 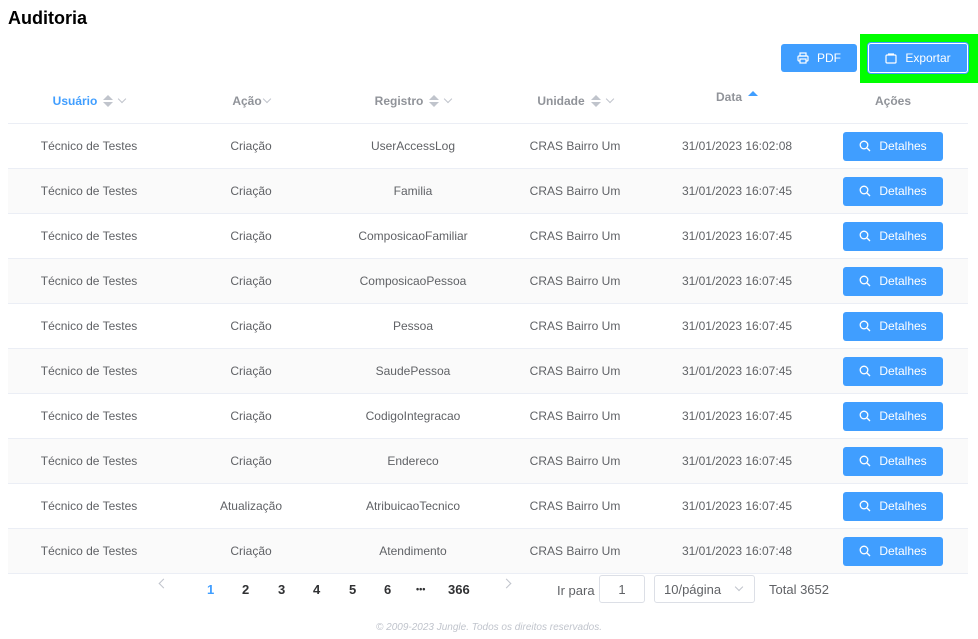 What do you see at coordinates (506, 583) in the screenshot?
I see `next-page-icon` at bounding box center [506, 583].